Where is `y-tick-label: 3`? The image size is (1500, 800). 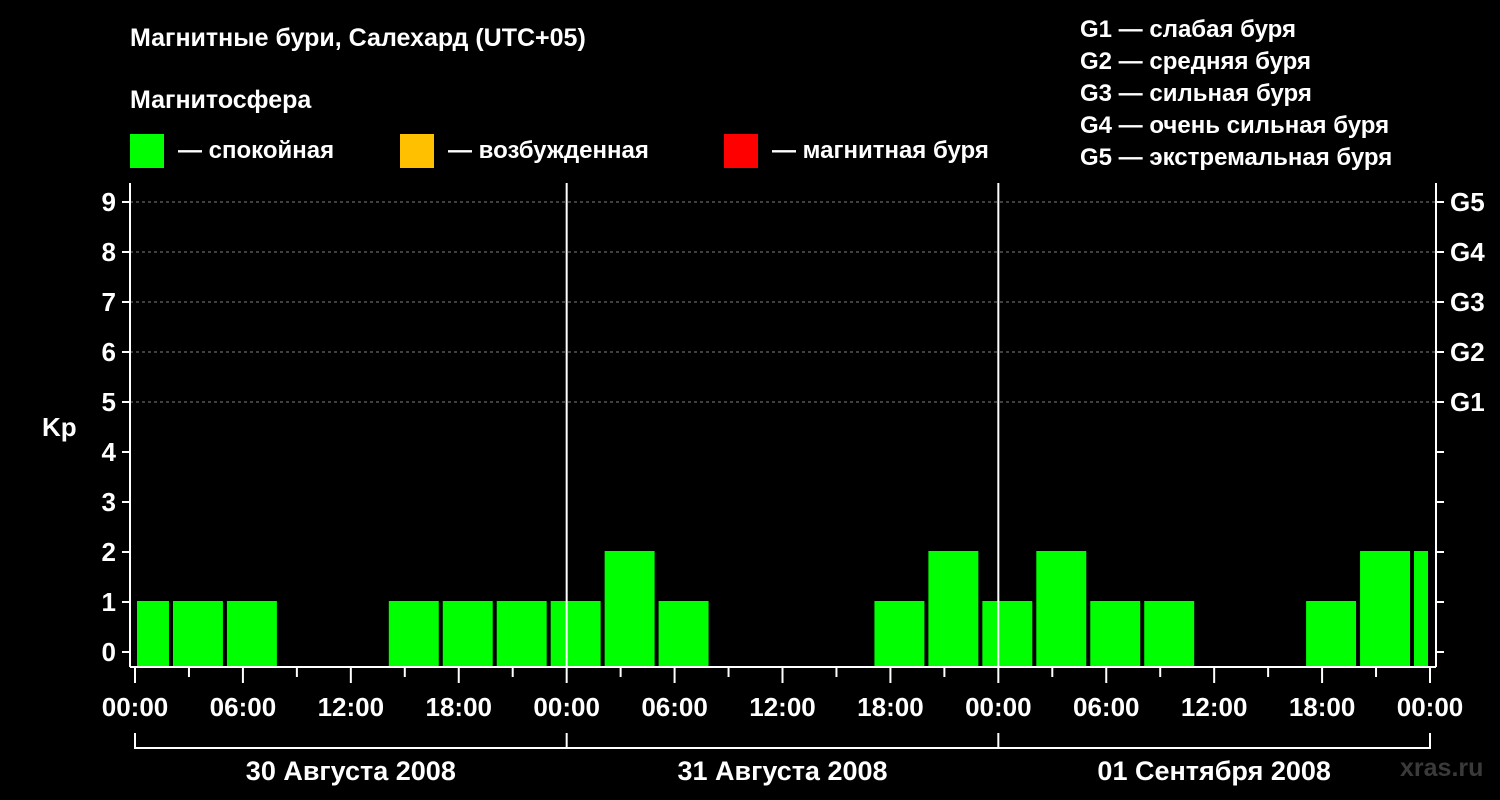
y-tick-label: 3 is located at coordinates (109, 502).